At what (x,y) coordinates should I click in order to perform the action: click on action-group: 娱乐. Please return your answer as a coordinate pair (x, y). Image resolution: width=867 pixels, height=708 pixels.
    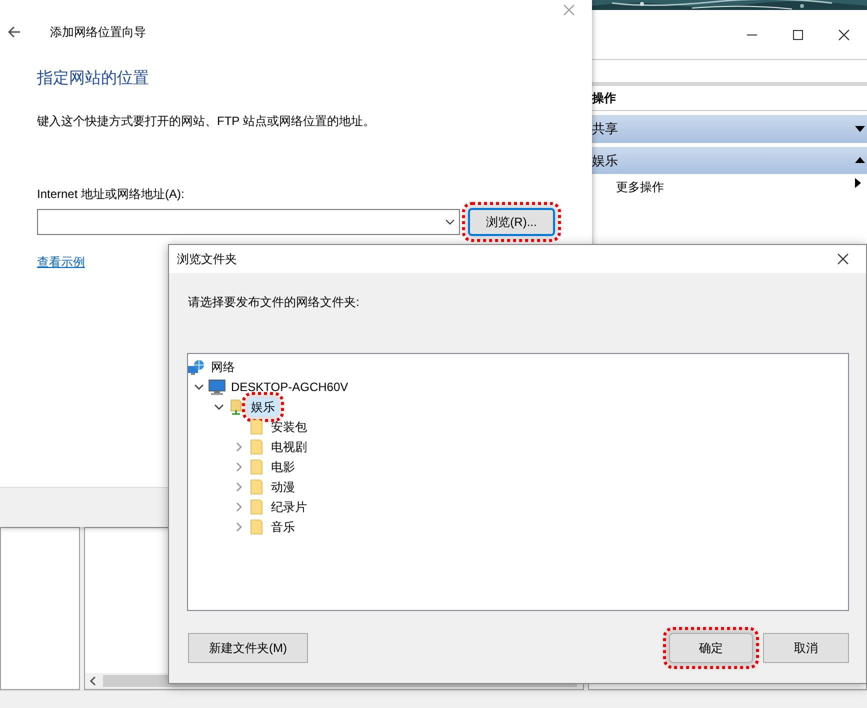
    Looking at the image, I should click on (728, 160).